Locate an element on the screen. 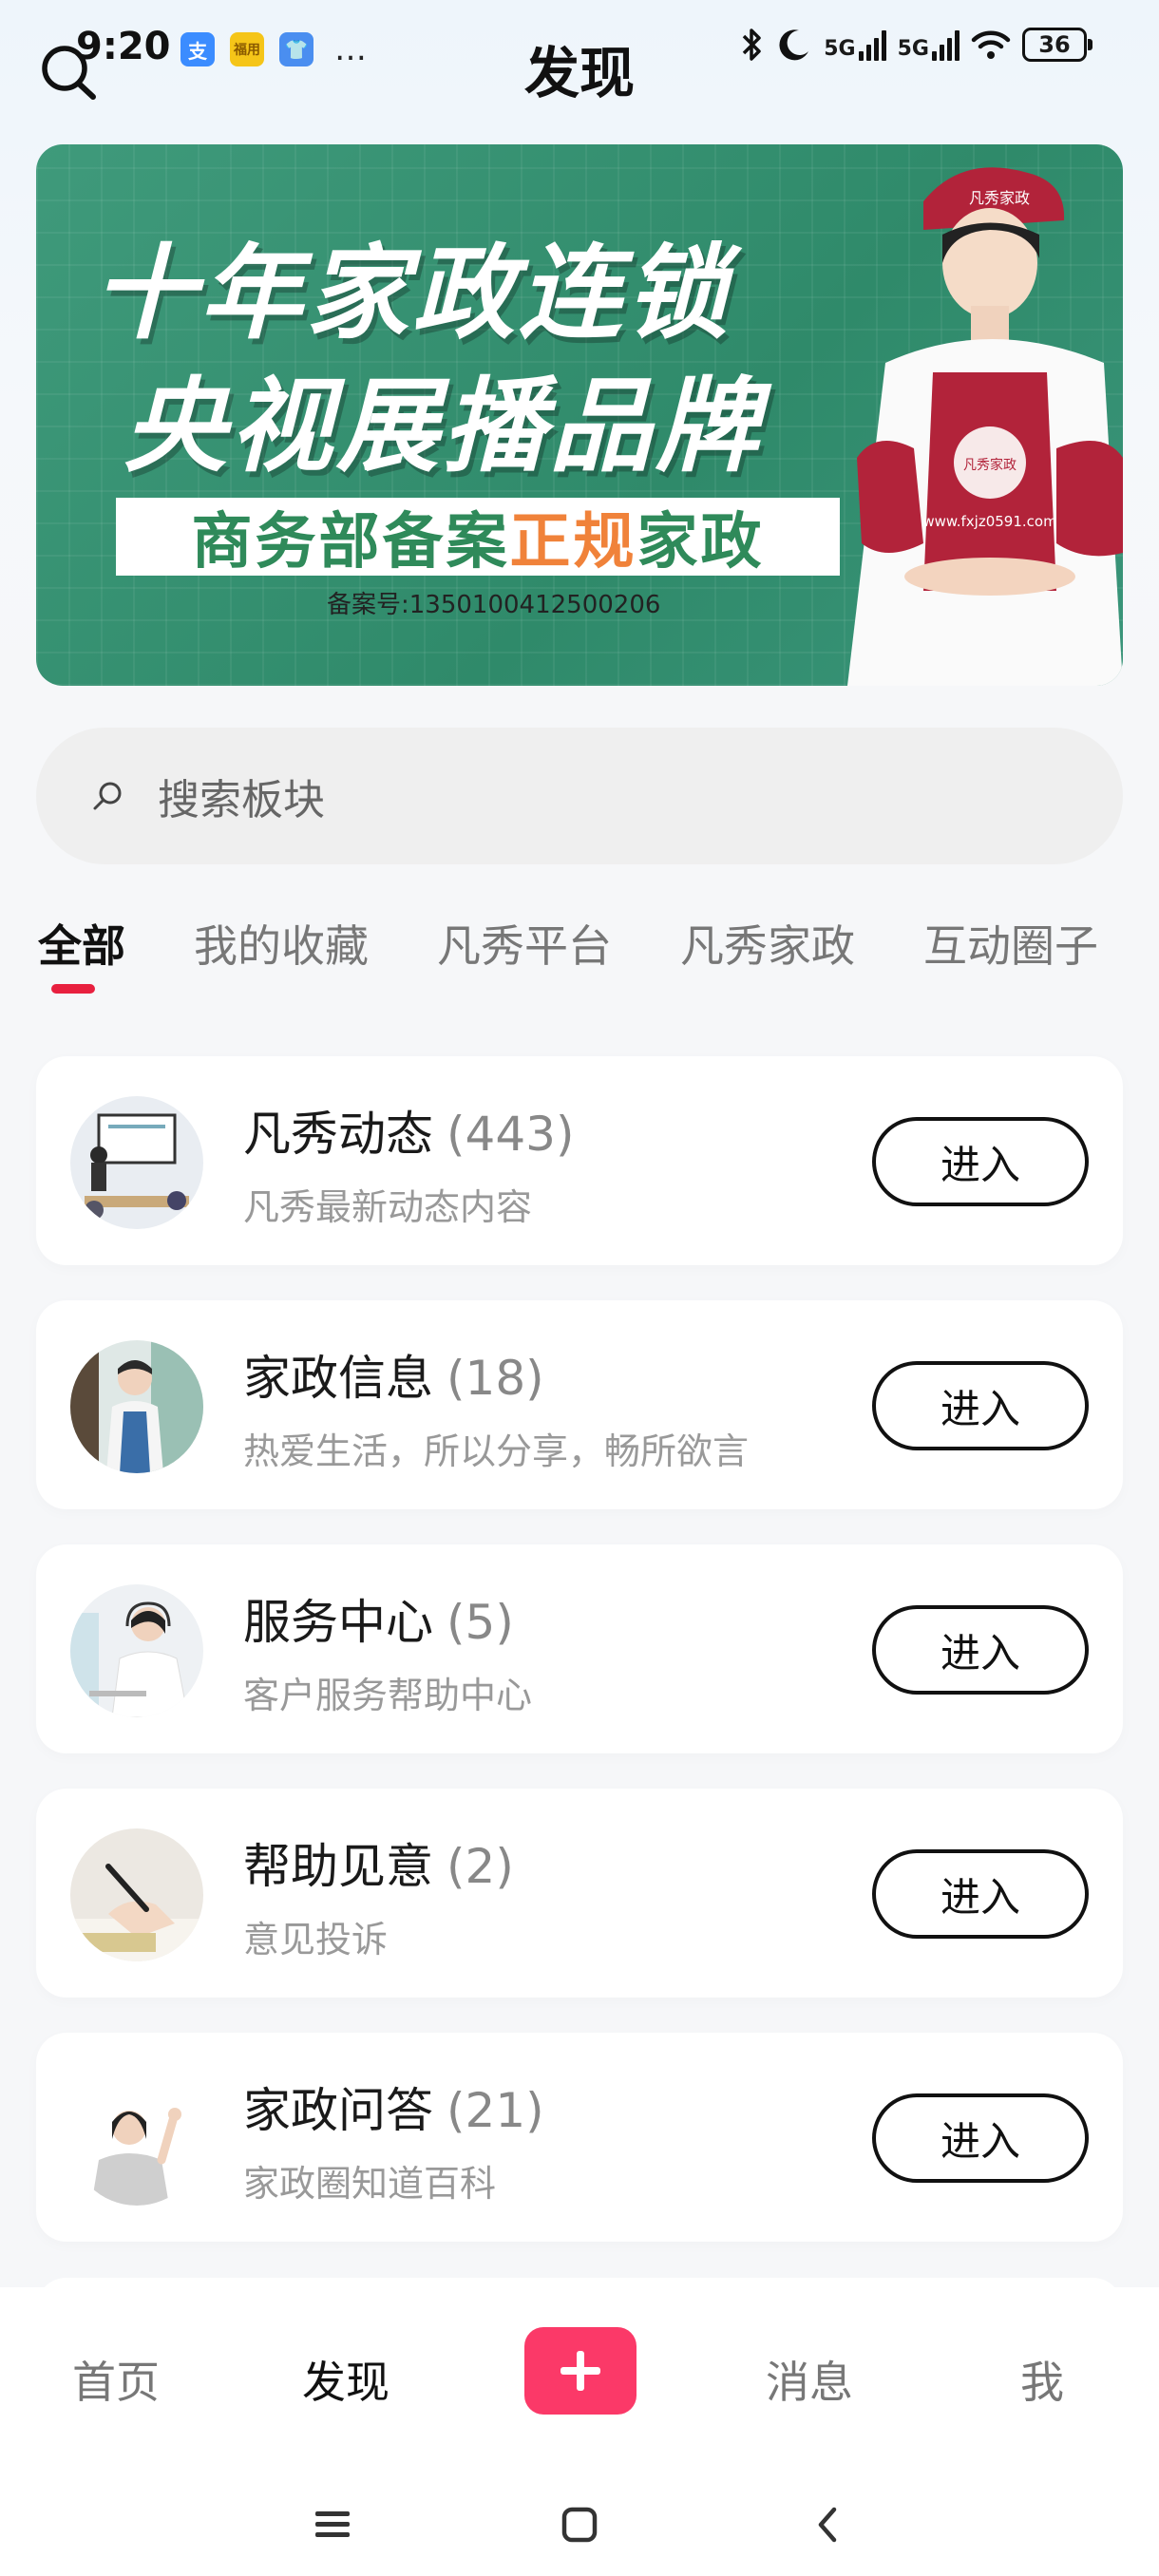 This screenshot has width=1159, height=2576. tab-label: 互动圈子 is located at coordinates (1010, 946).